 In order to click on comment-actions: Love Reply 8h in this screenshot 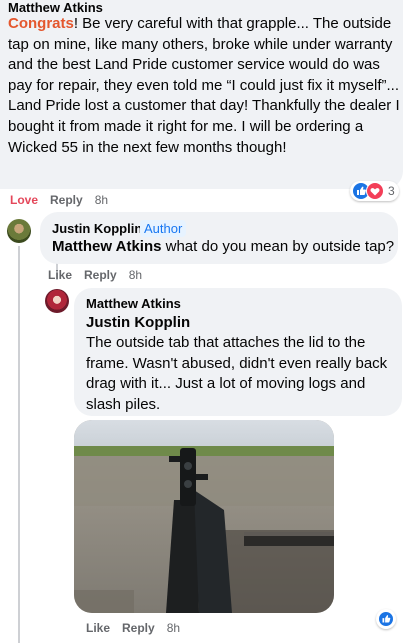, I will do `click(65, 200)`.